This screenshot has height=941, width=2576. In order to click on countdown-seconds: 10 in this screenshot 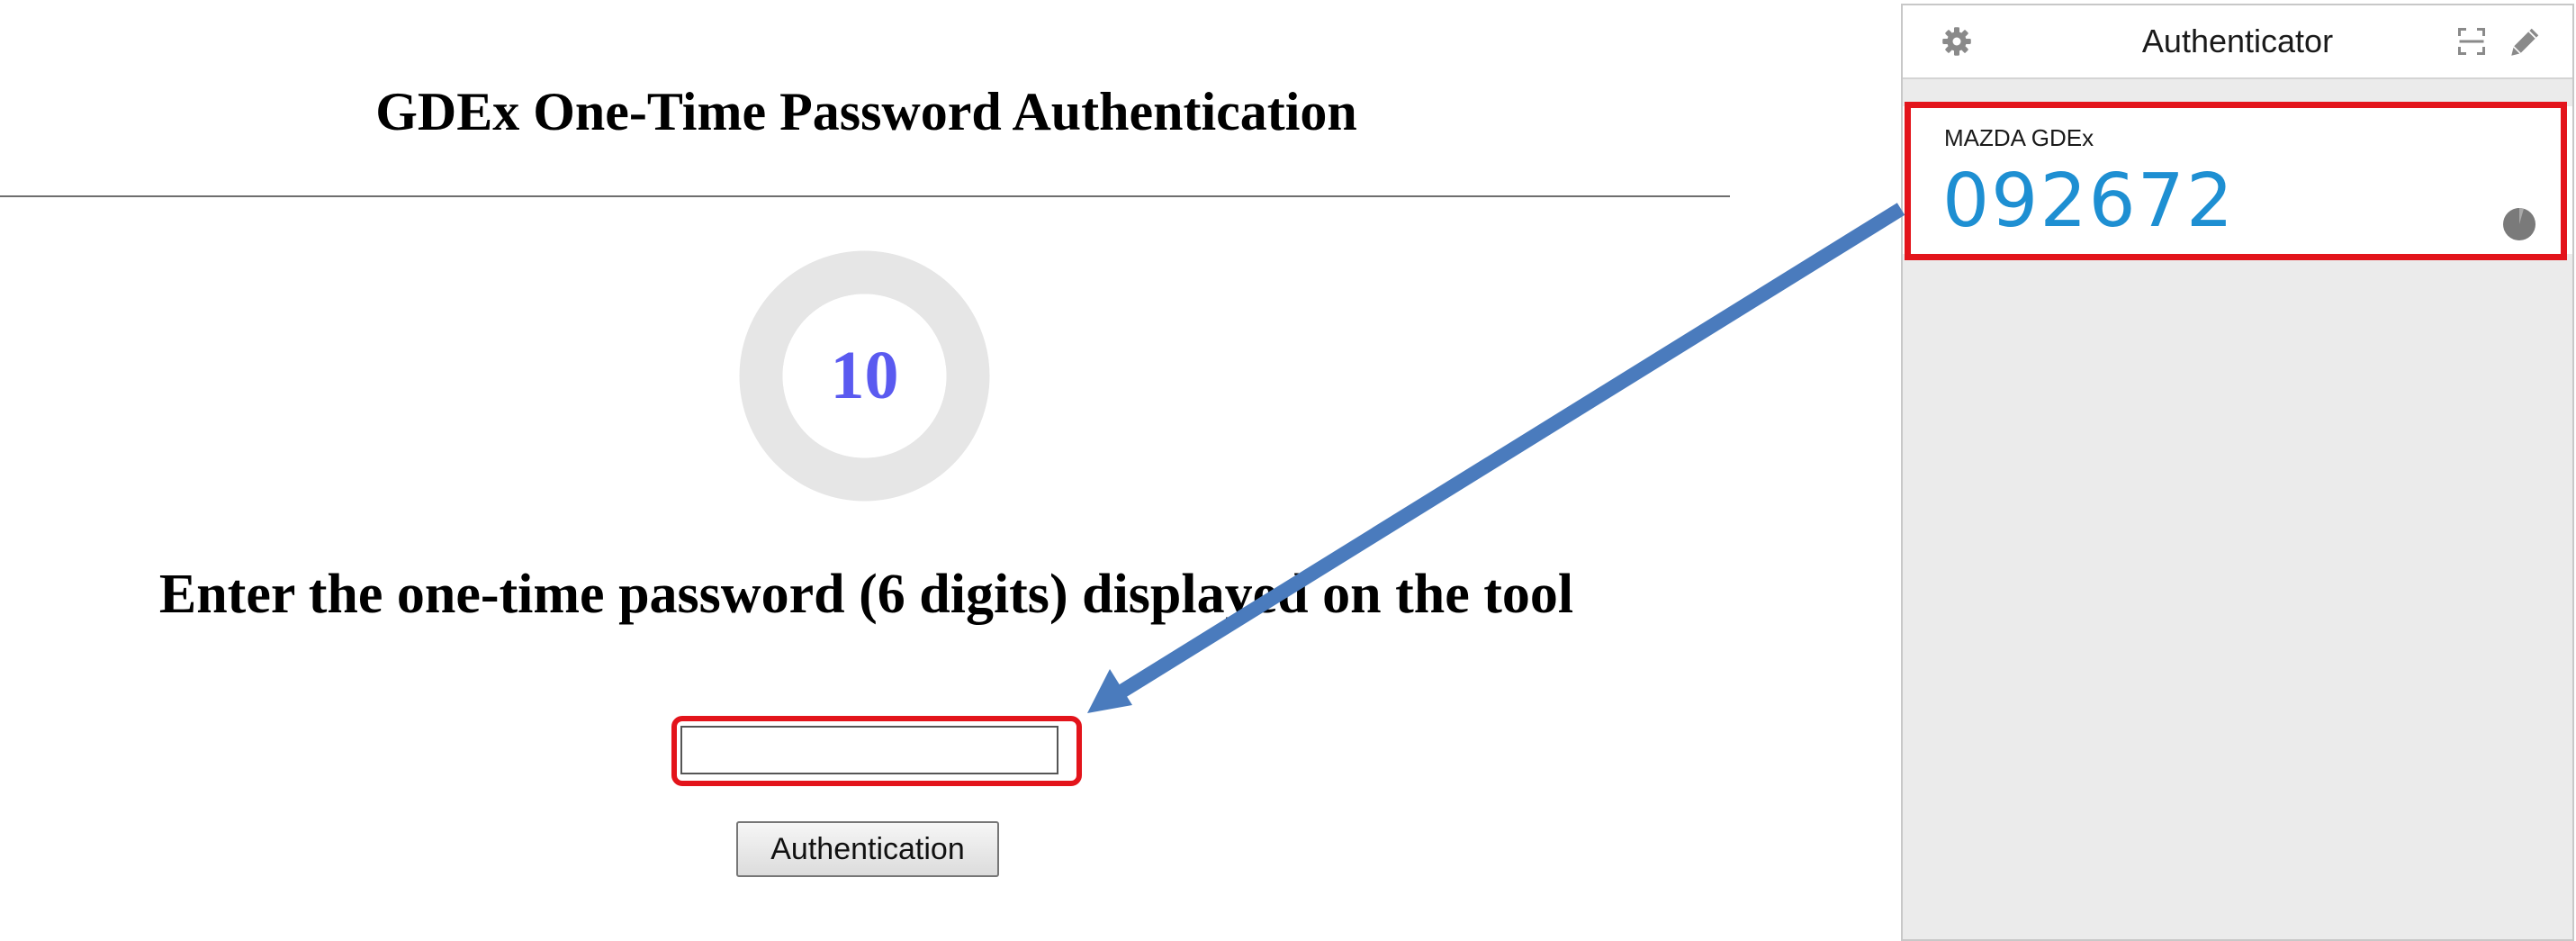, I will do `click(864, 375)`.